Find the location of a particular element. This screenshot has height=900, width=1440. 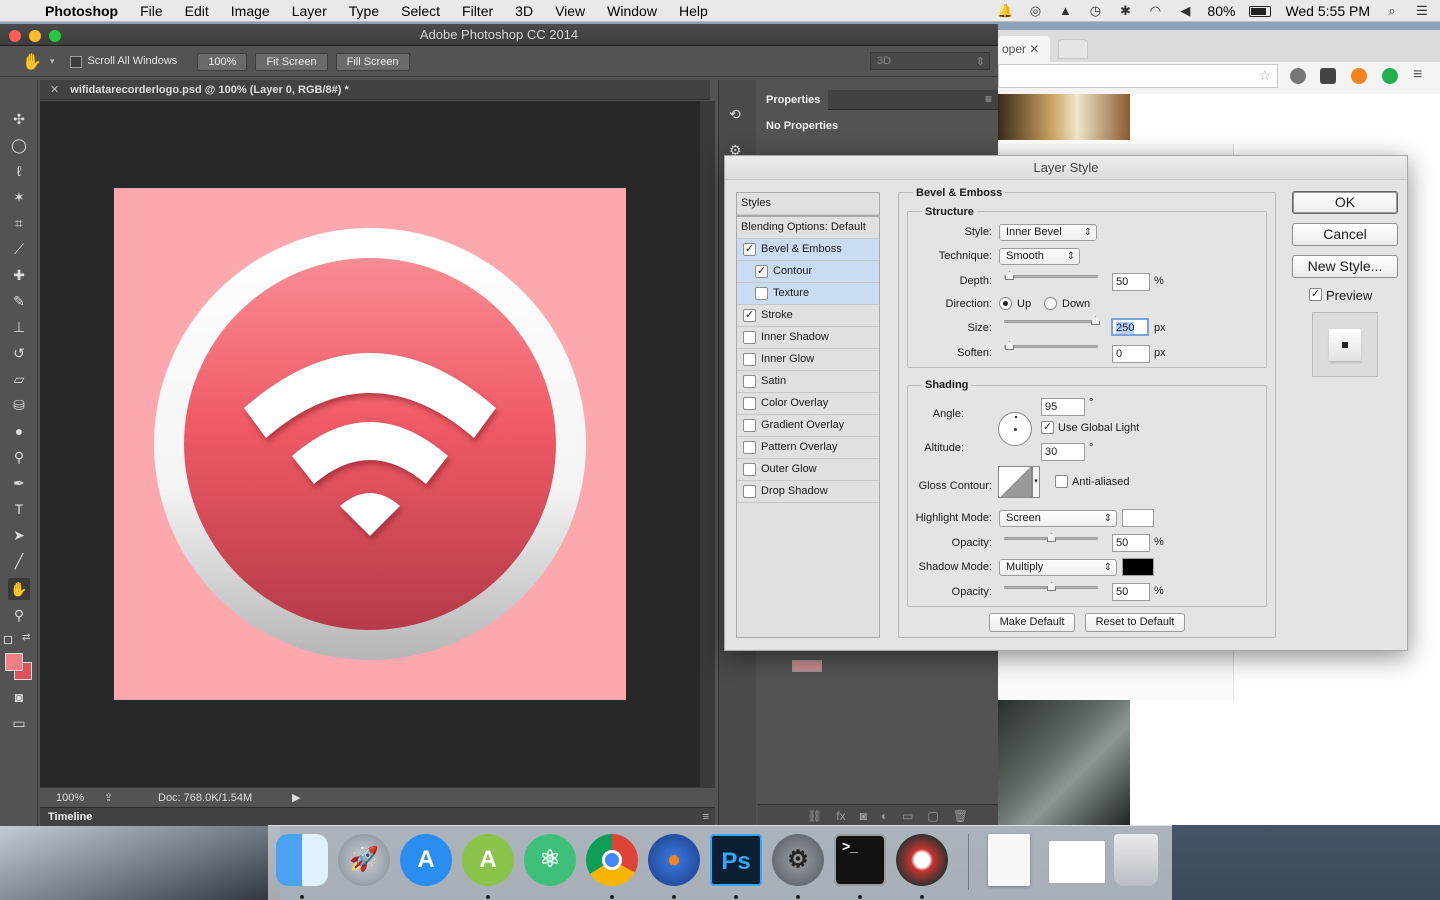

clock: Wed 5:55 PM is located at coordinates (1327, 11).